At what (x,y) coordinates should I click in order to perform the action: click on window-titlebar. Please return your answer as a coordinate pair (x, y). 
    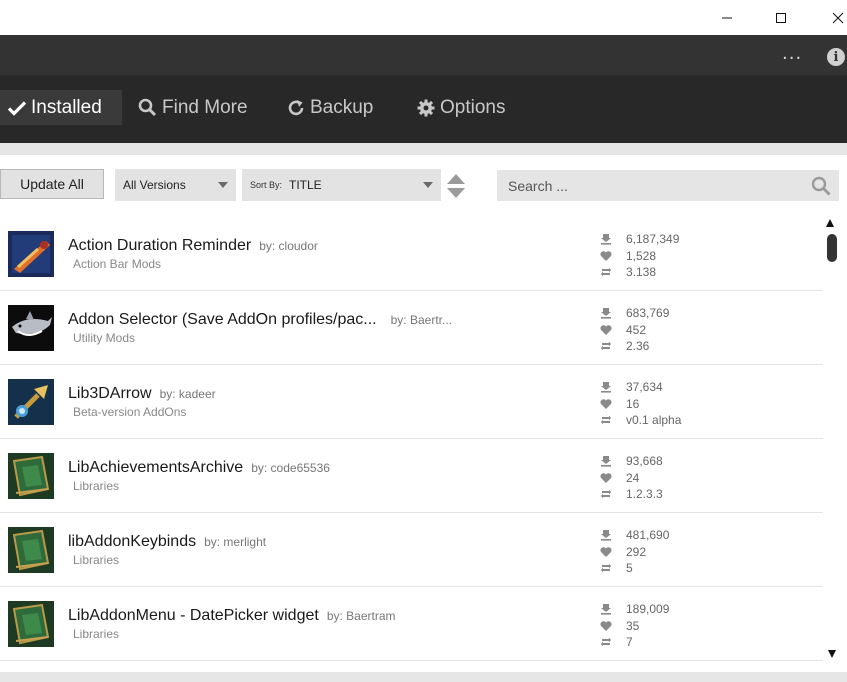
    Looking at the image, I should click on (423, 17).